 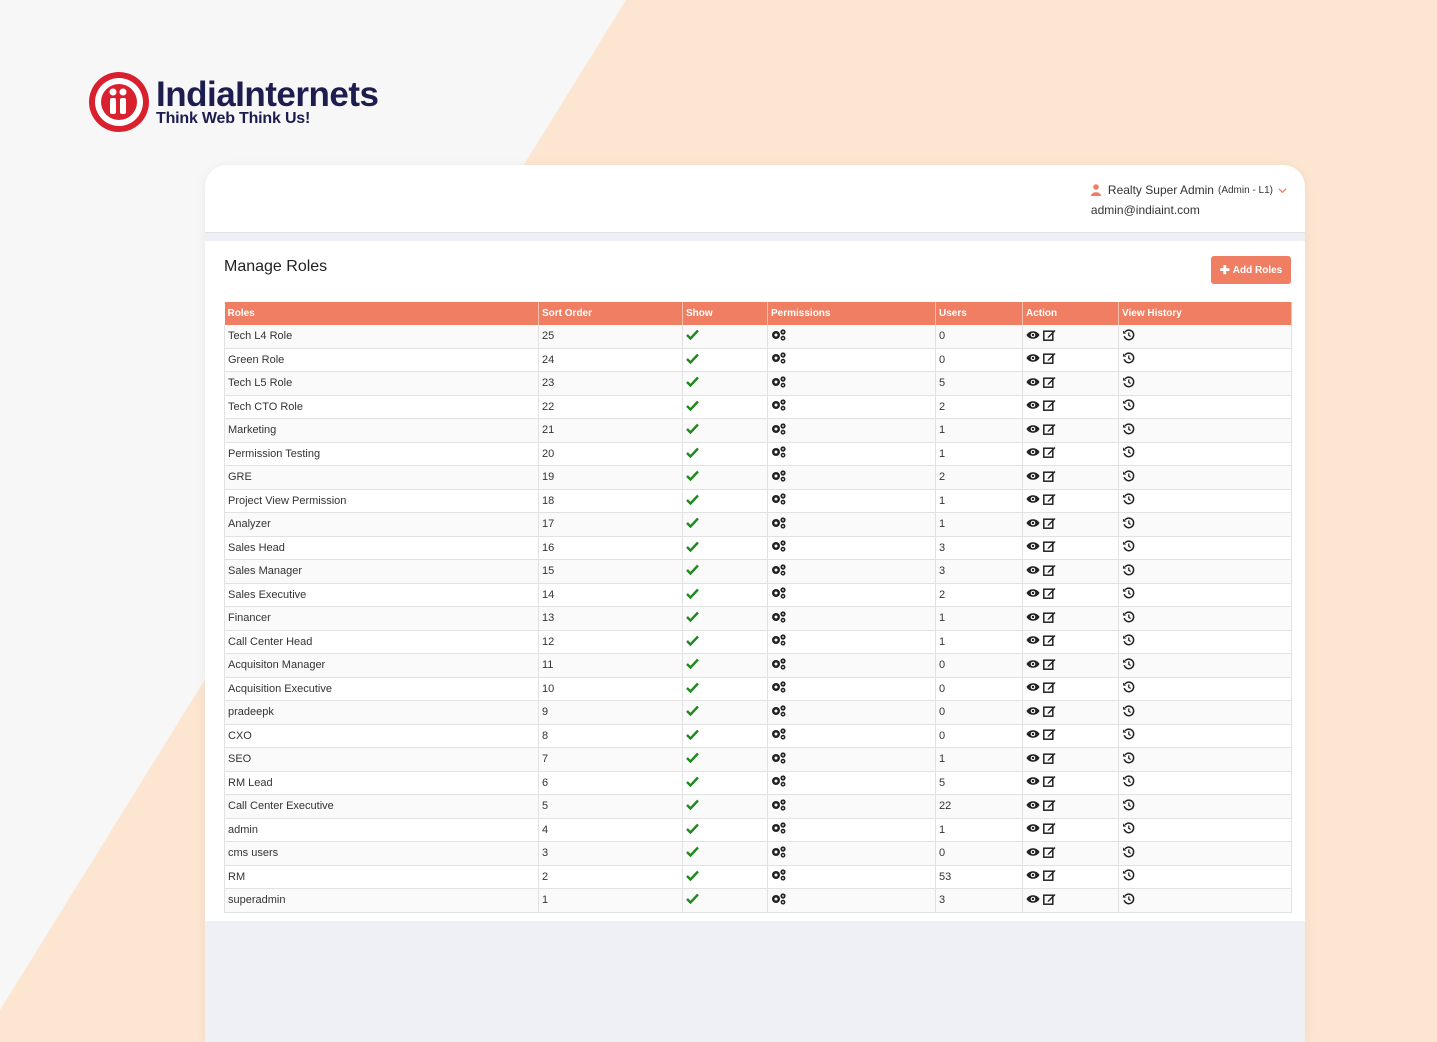 I want to click on header-view-history: View History, so click(x=1205, y=313).